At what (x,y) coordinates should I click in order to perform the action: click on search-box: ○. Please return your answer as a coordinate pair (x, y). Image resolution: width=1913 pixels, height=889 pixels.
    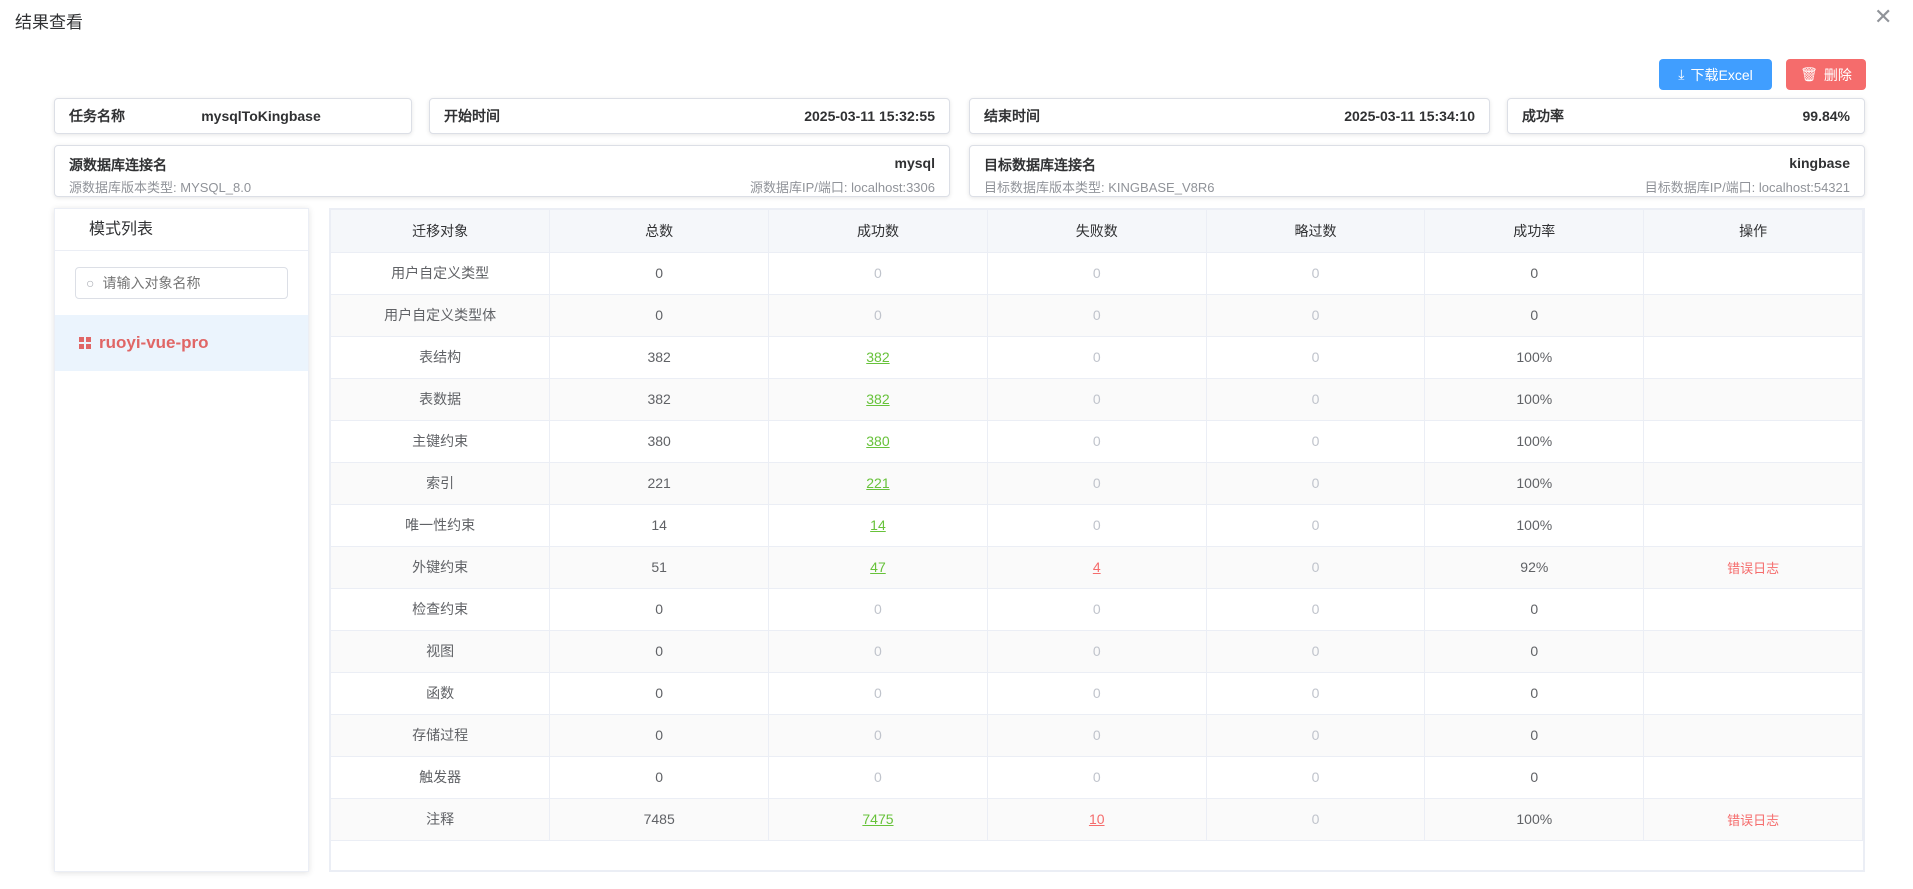
    Looking at the image, I should click on (181, 283).